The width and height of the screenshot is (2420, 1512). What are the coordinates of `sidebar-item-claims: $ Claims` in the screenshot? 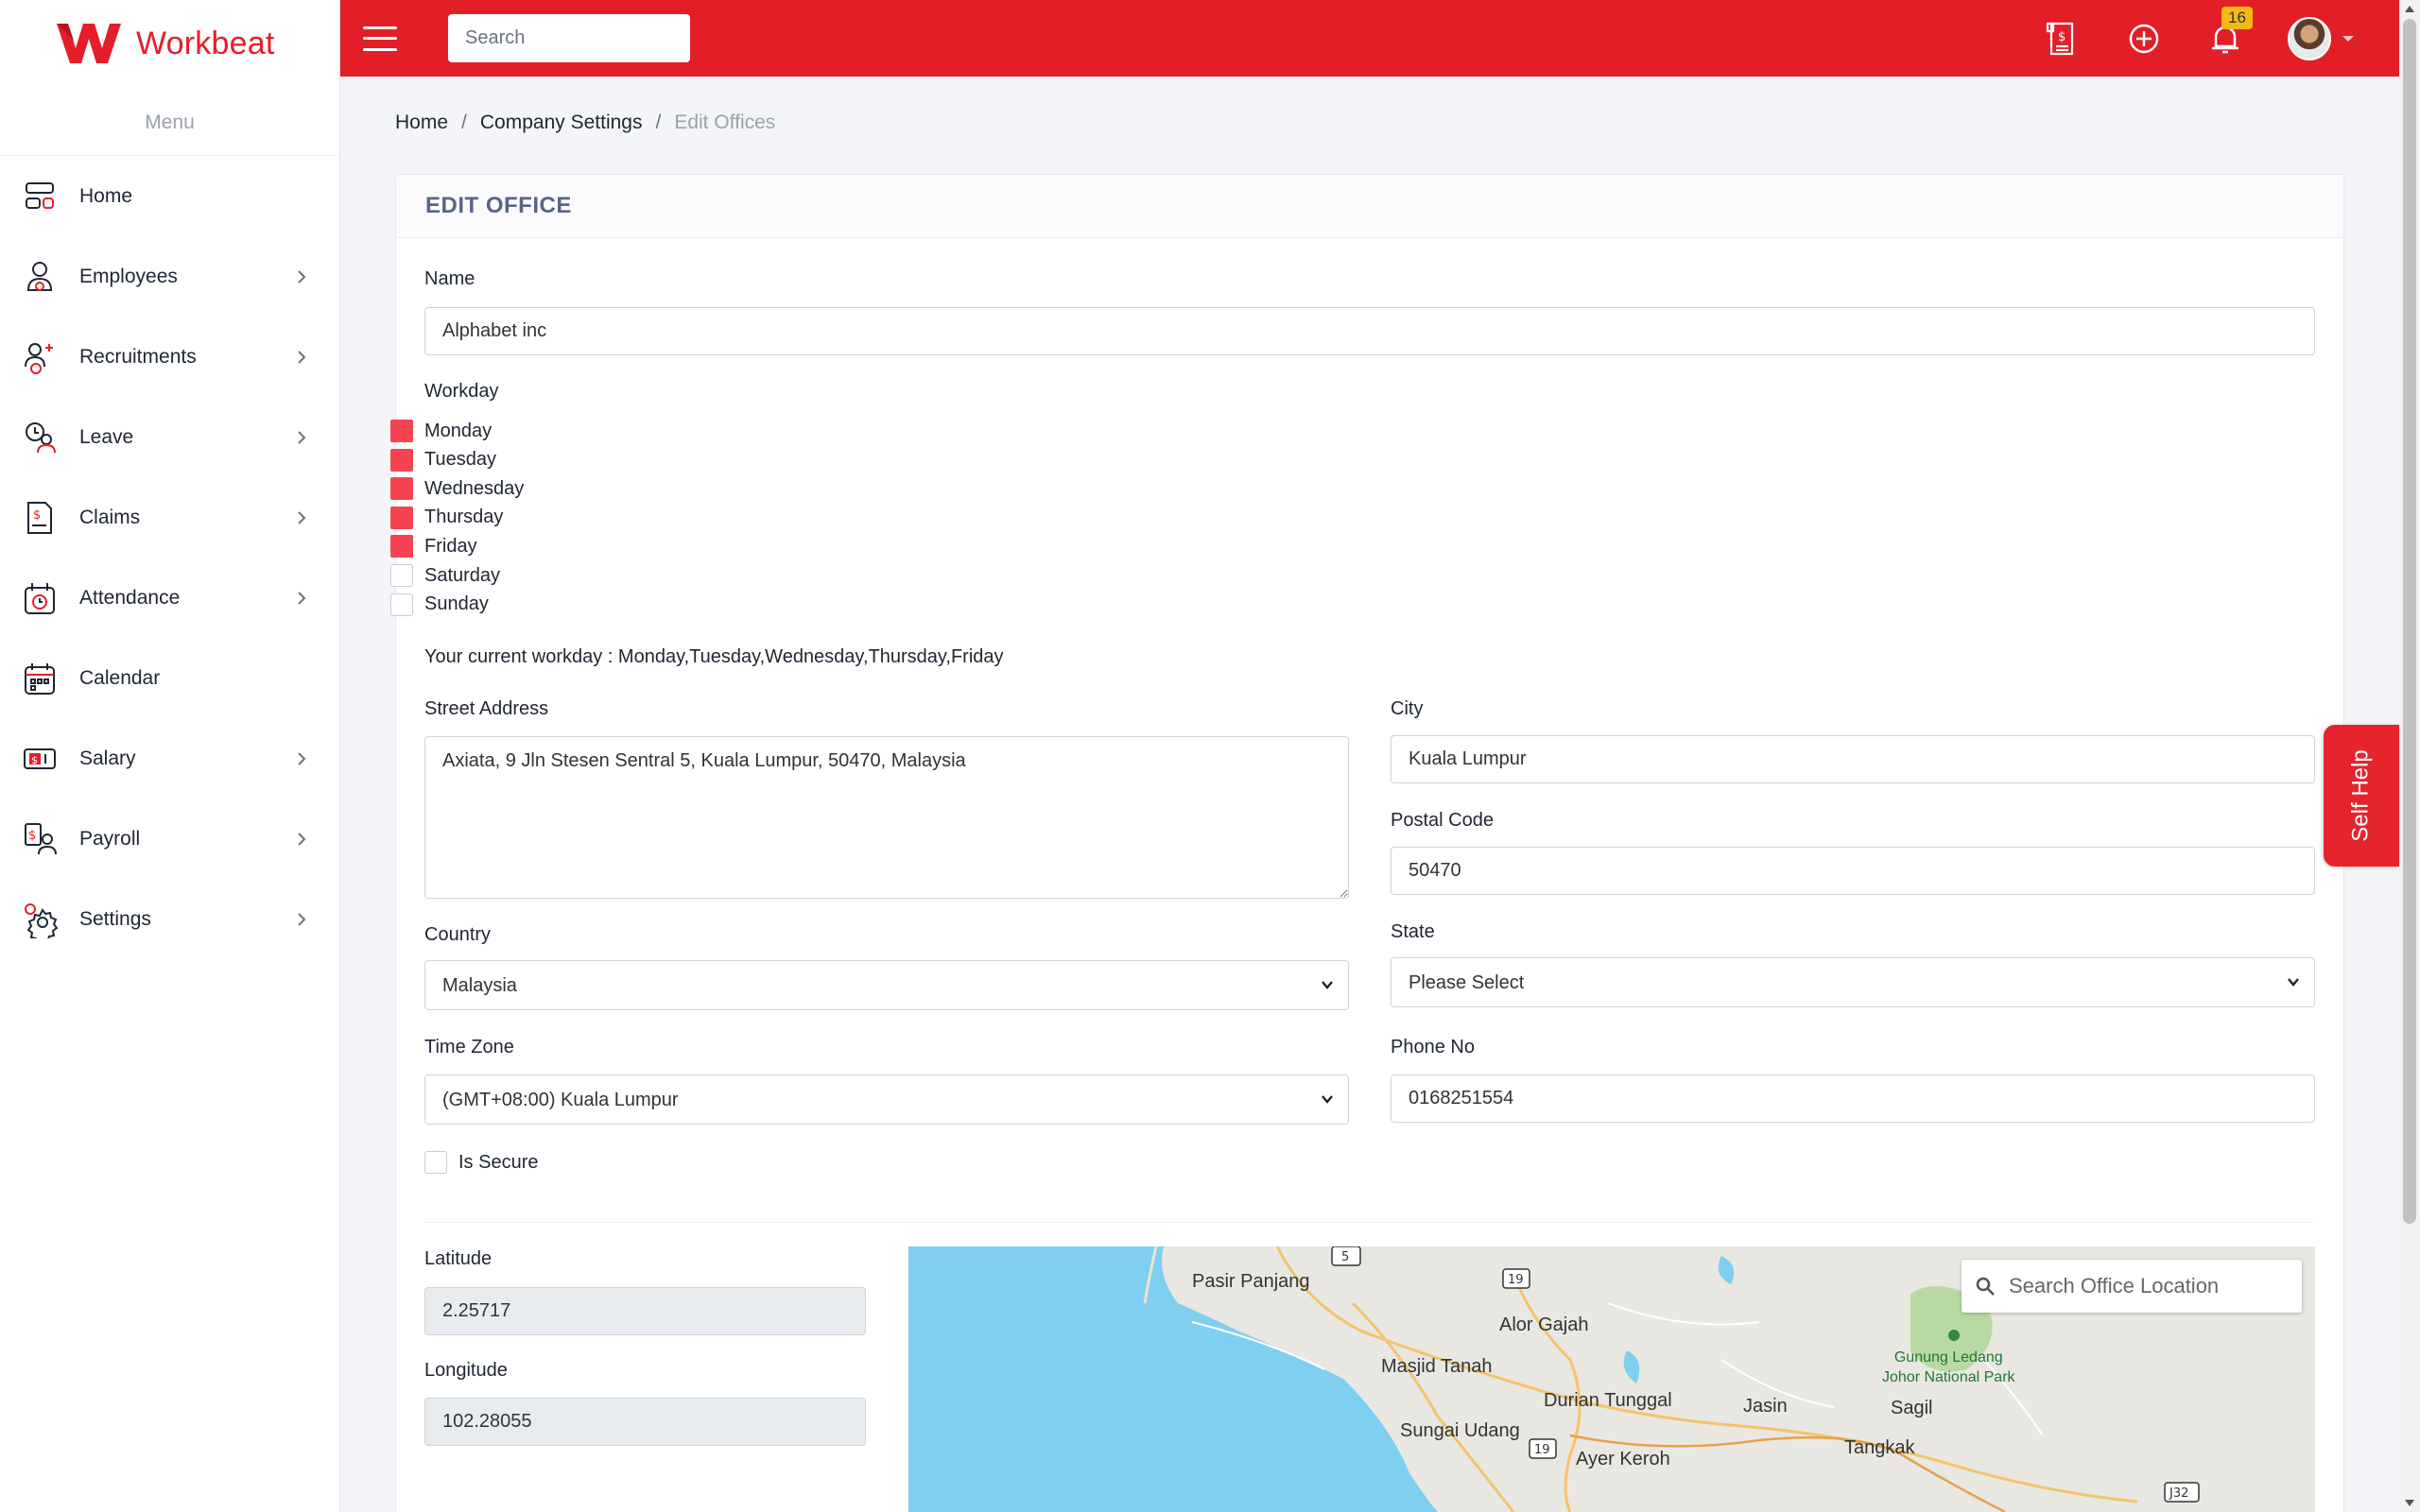 It's located at (169, 517).